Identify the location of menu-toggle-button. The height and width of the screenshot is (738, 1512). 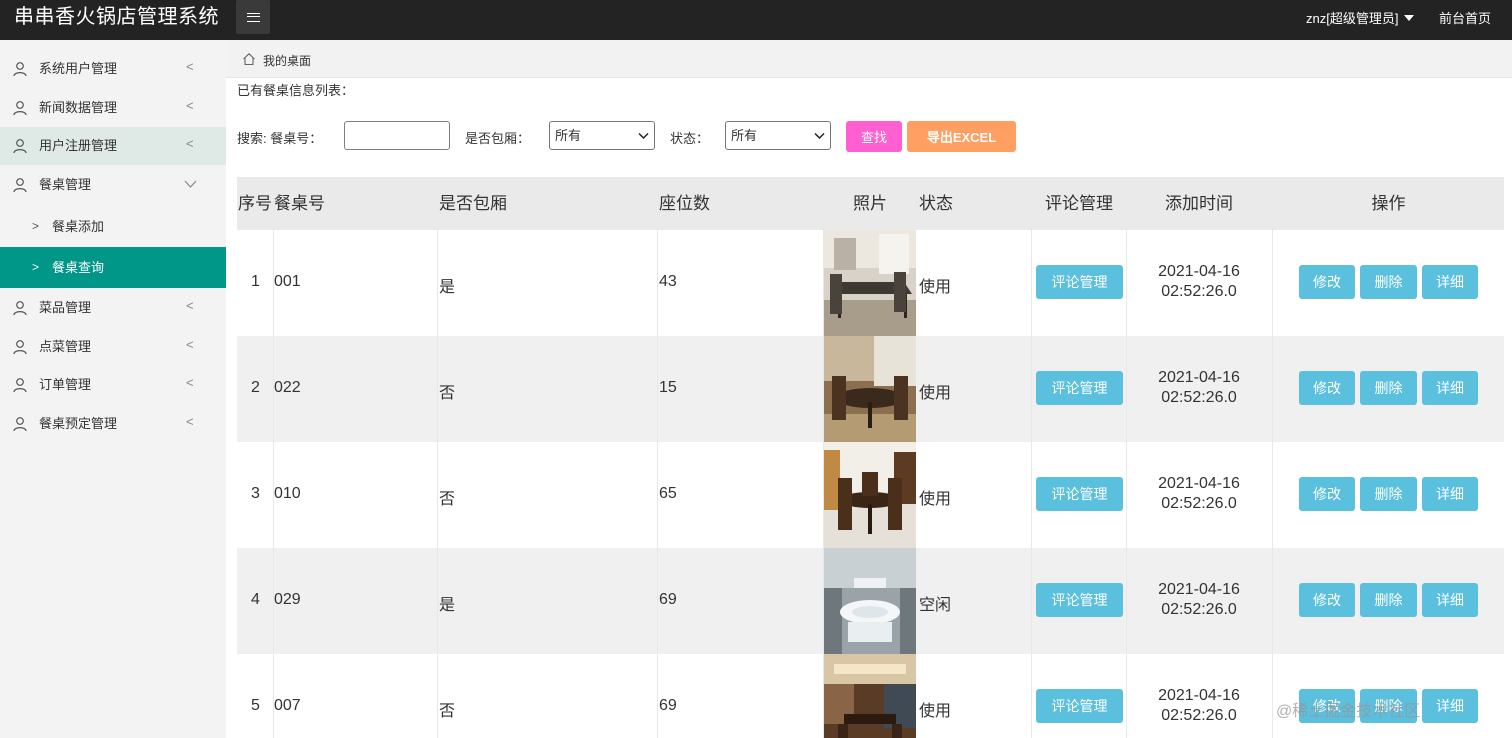
(253, 17).